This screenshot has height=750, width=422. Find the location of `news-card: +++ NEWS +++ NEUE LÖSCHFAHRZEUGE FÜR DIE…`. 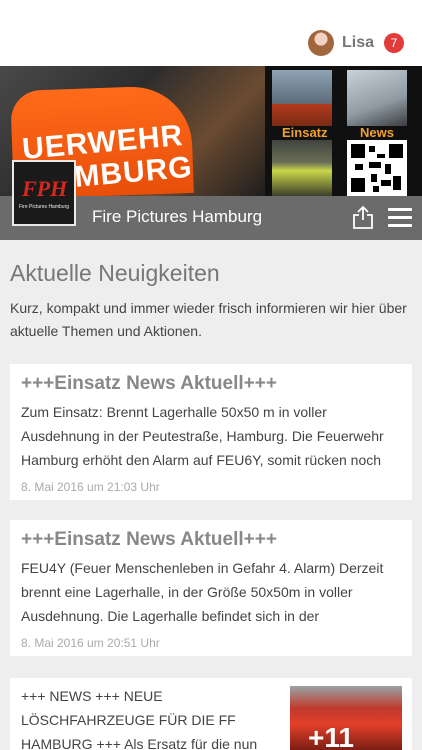

news-card: +++ NEWS +++ NEUE LÖSCHFAHRZEUGE FÜR DIE… is located at coordinates (211, 714).